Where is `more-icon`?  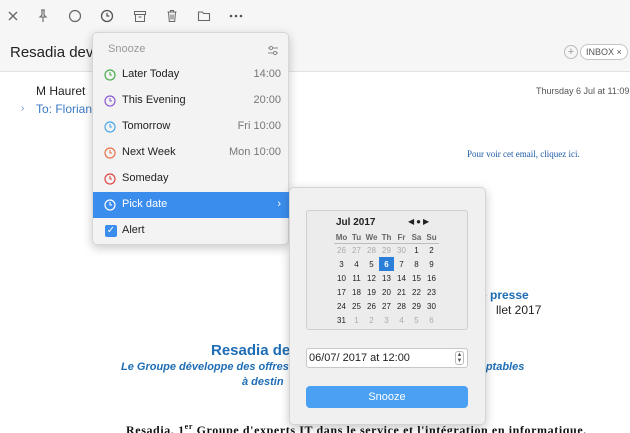
more-icon is located at coordinates (236, 16).